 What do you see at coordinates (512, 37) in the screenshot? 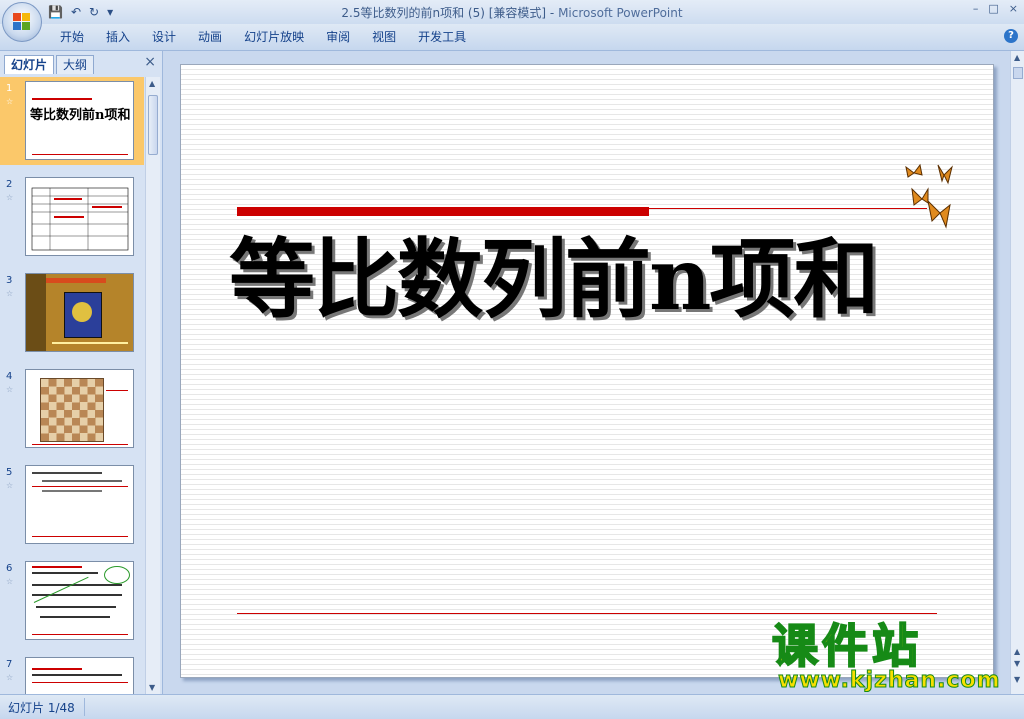
I see `ribbon-tab-bar: 开始 插入 设计 动画 幻灯片放映 审阅 视图 开发工具 ?` at bounding box center [512, 37].